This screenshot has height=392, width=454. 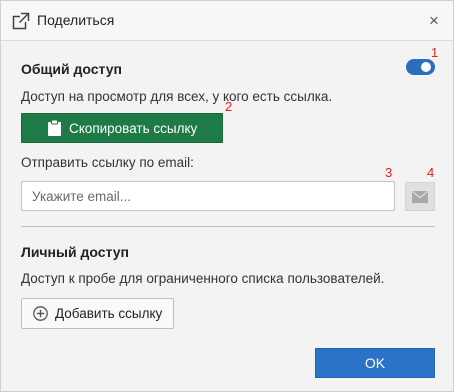 What do you see at coordinates (426, 67) in the screenshot?
I see `toggle-knob` at bounding box center [426, 67].